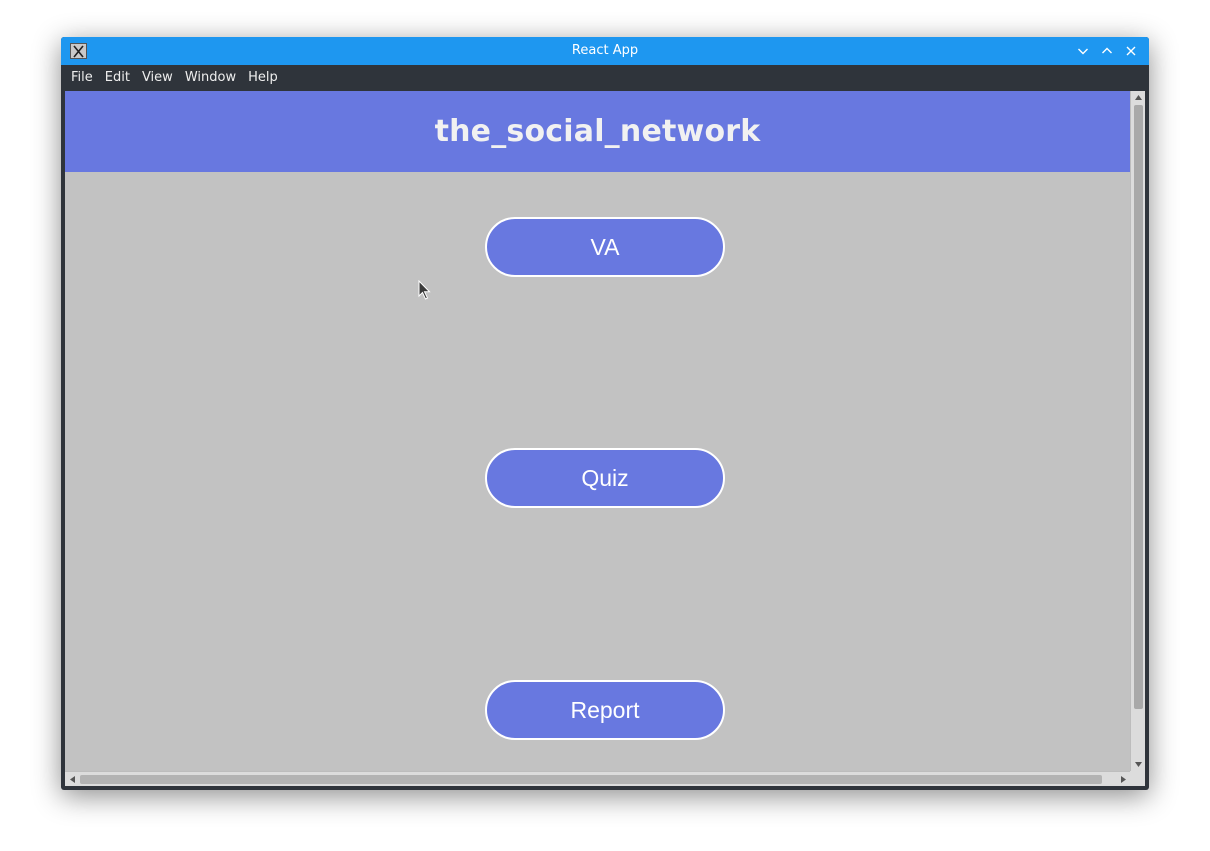 The height and width of the screenshot is (851, 1210). I want to click on scroll-down-icon, so click(1138, 764).